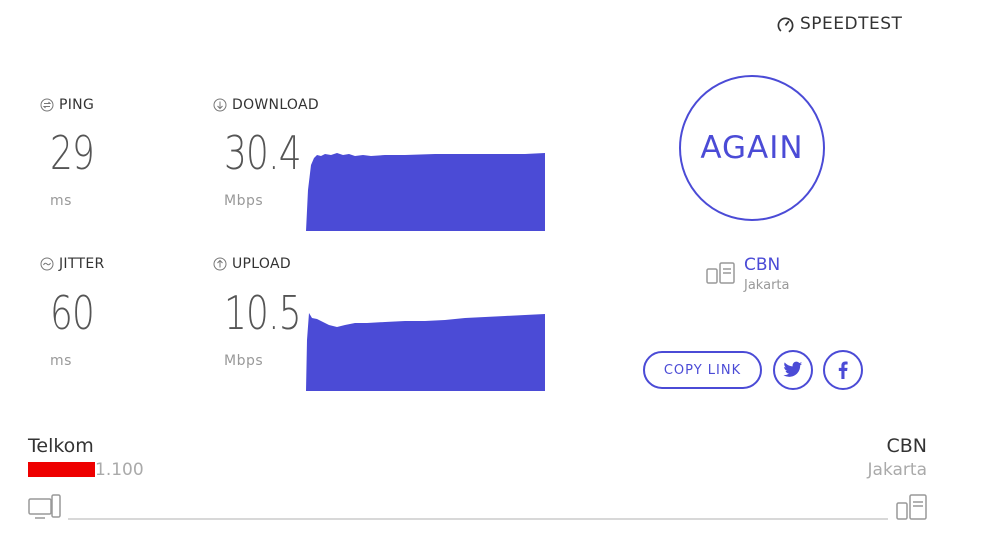 The height and width of the screenshot is (534, 984). What do you see at coordinates (252, 264) in the screenshot?
I see `upload-label: UPLOAD` at bounding box center [252, 264].